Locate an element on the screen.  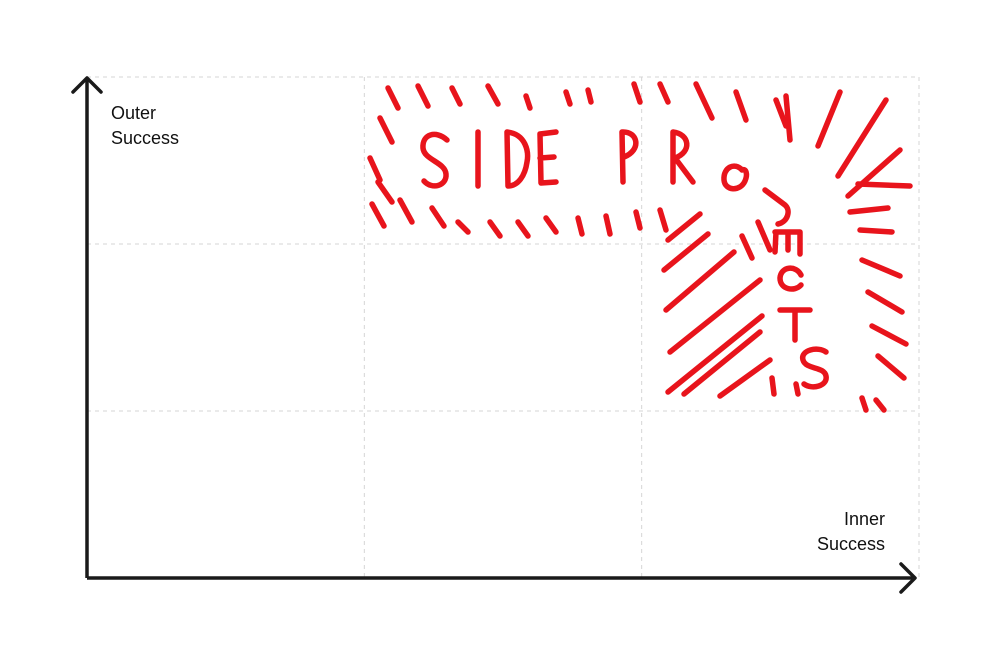
letter-r is located at coordinates (683, 157).